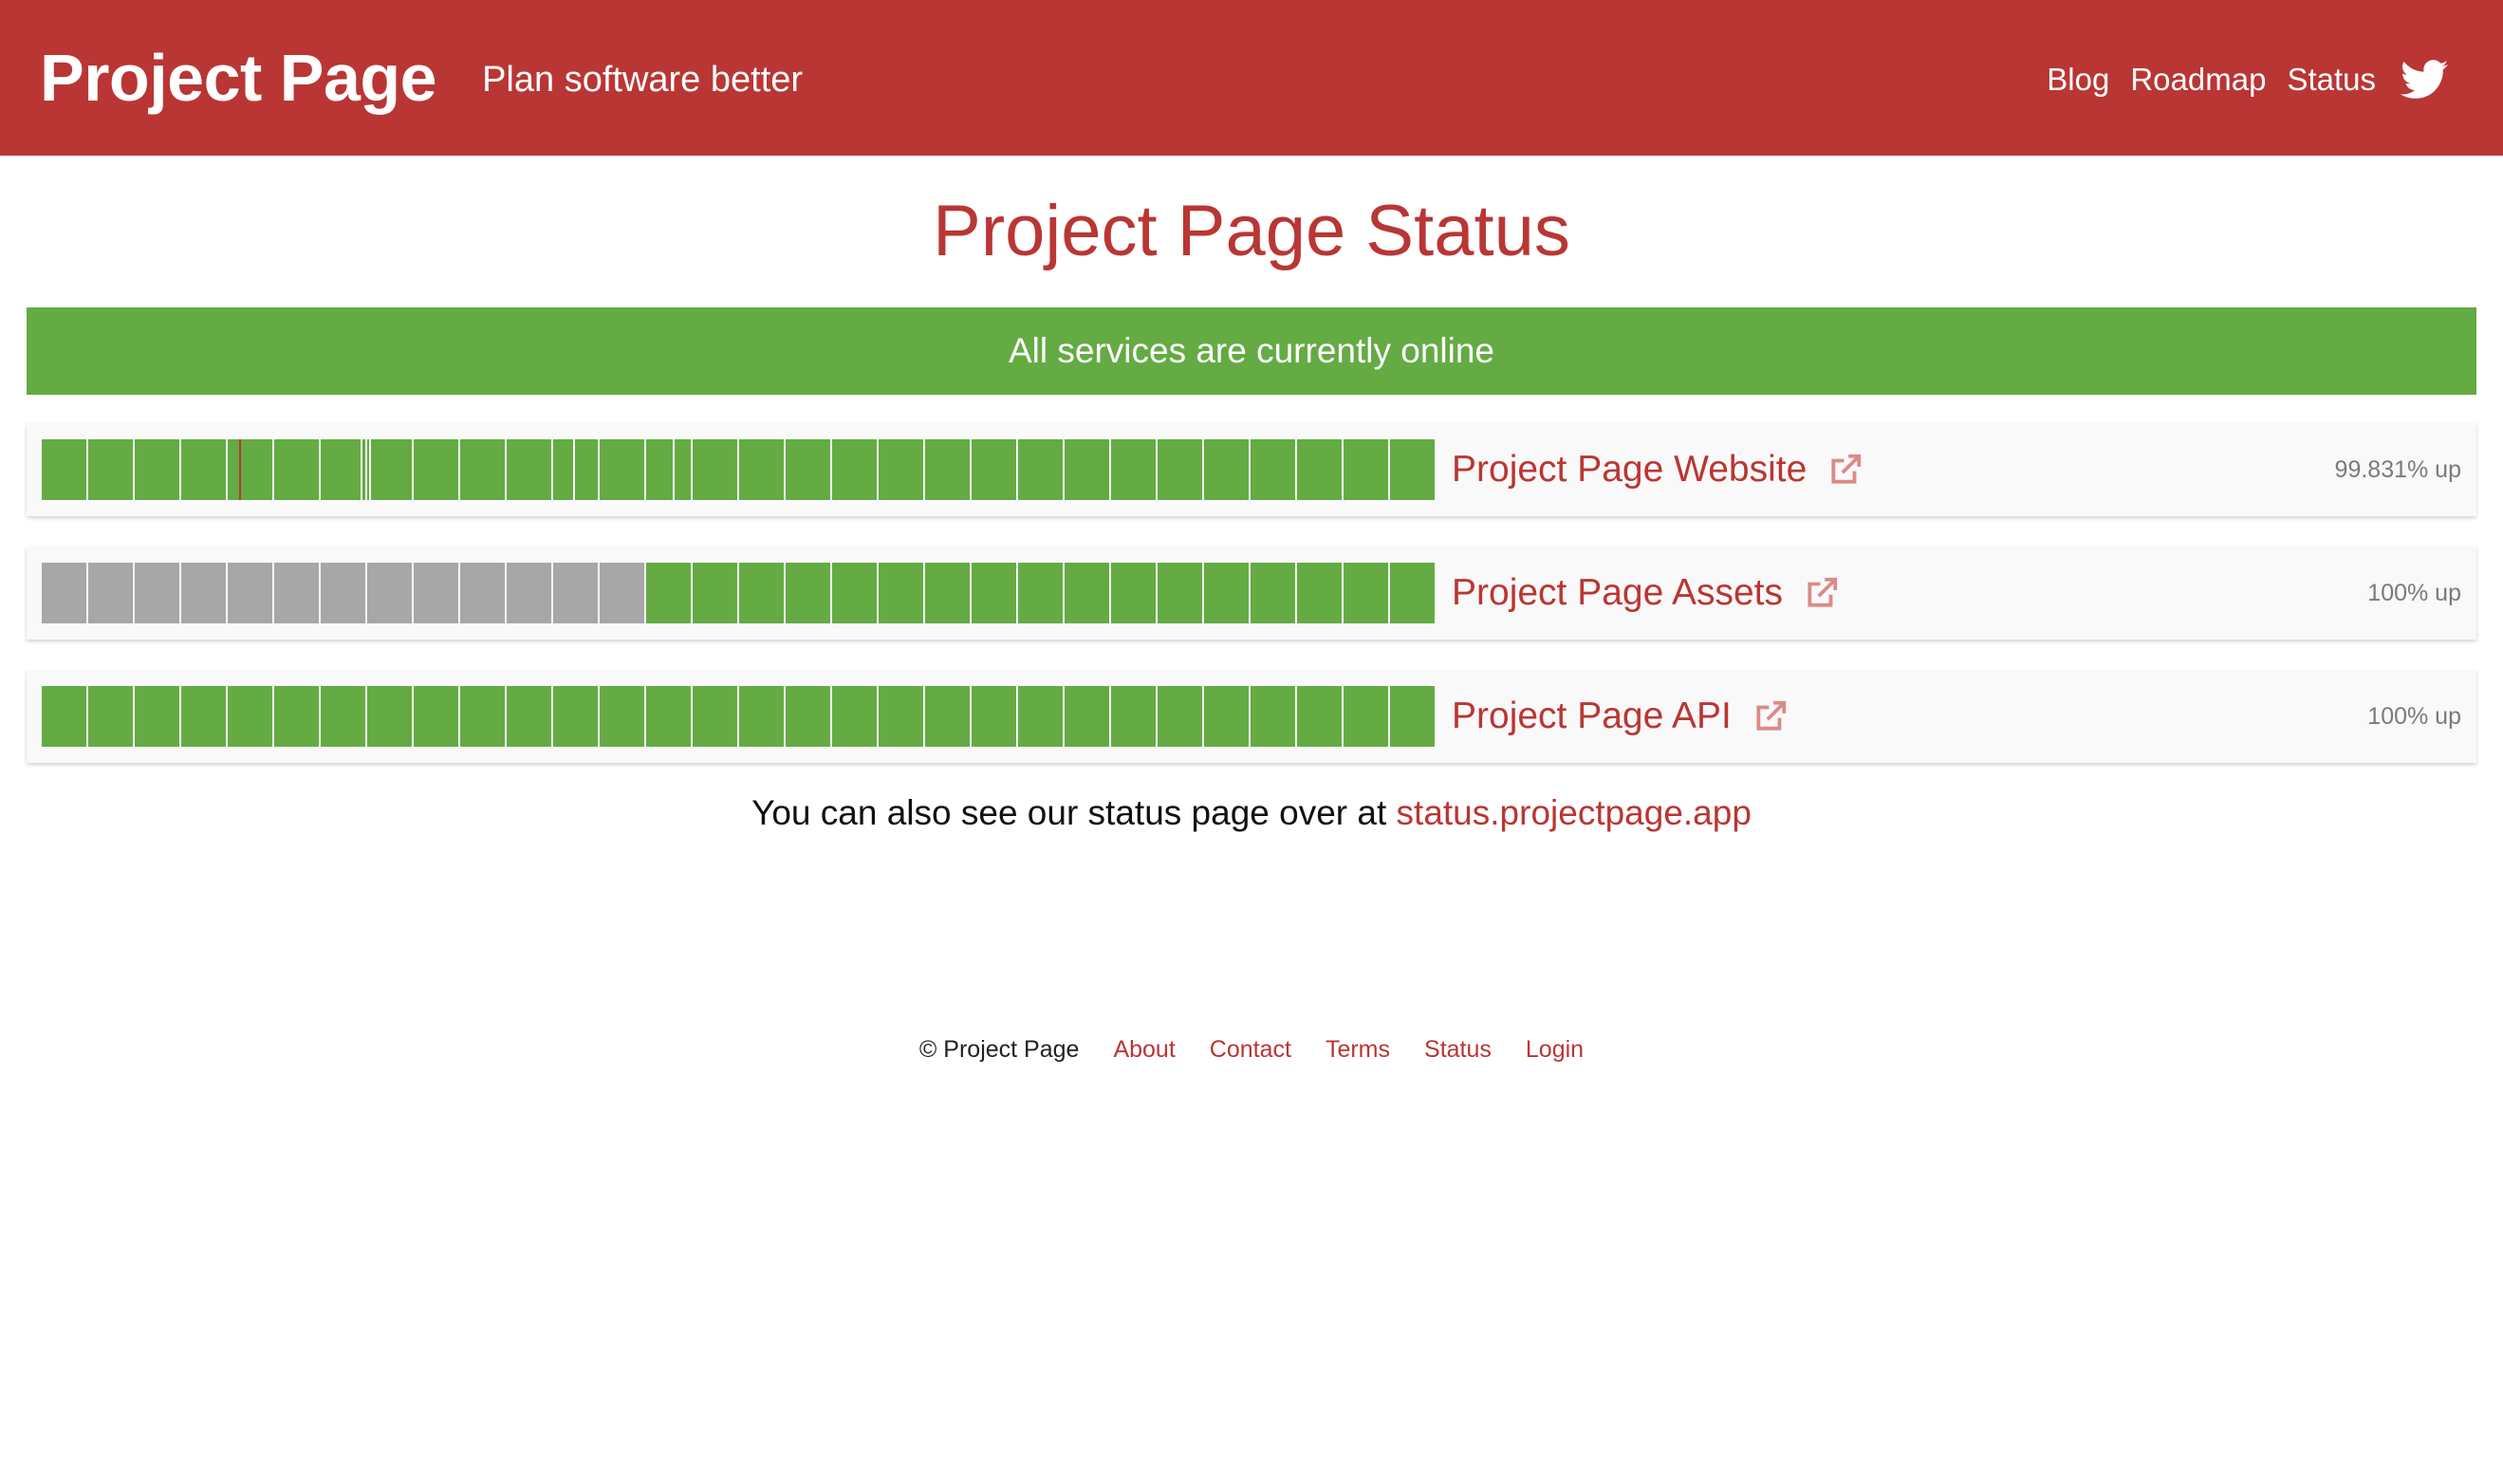  I want to click on service-name-link: Project Page Assets, so click(1617, 593).